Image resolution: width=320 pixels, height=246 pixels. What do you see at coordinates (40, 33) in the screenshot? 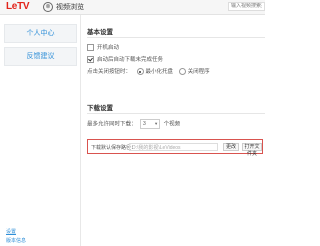
I see `sidebar-item-personal-center: 个人中心` at bounding box center [40, 33].